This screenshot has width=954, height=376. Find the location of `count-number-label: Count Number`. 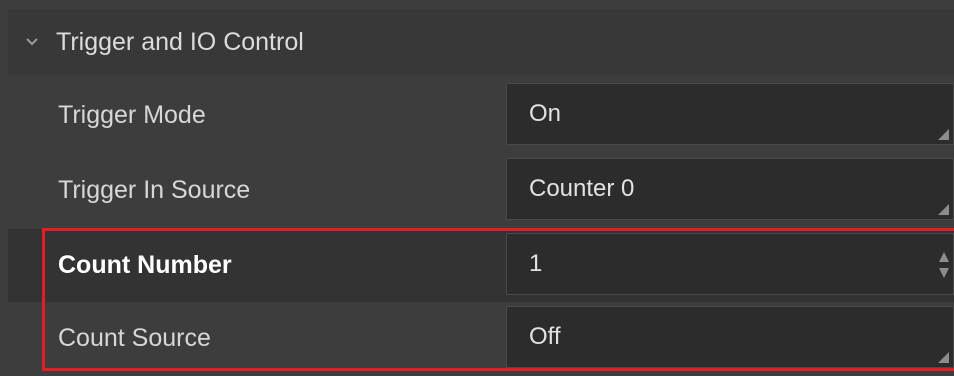

count-number-label: Count Number is located at coordinates (145, 265).